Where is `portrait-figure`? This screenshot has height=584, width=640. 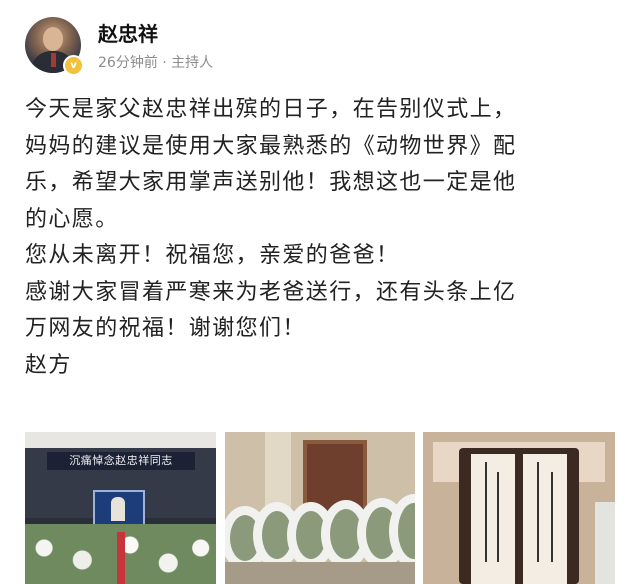
portrait-figure is located at coordinates (118, 509).